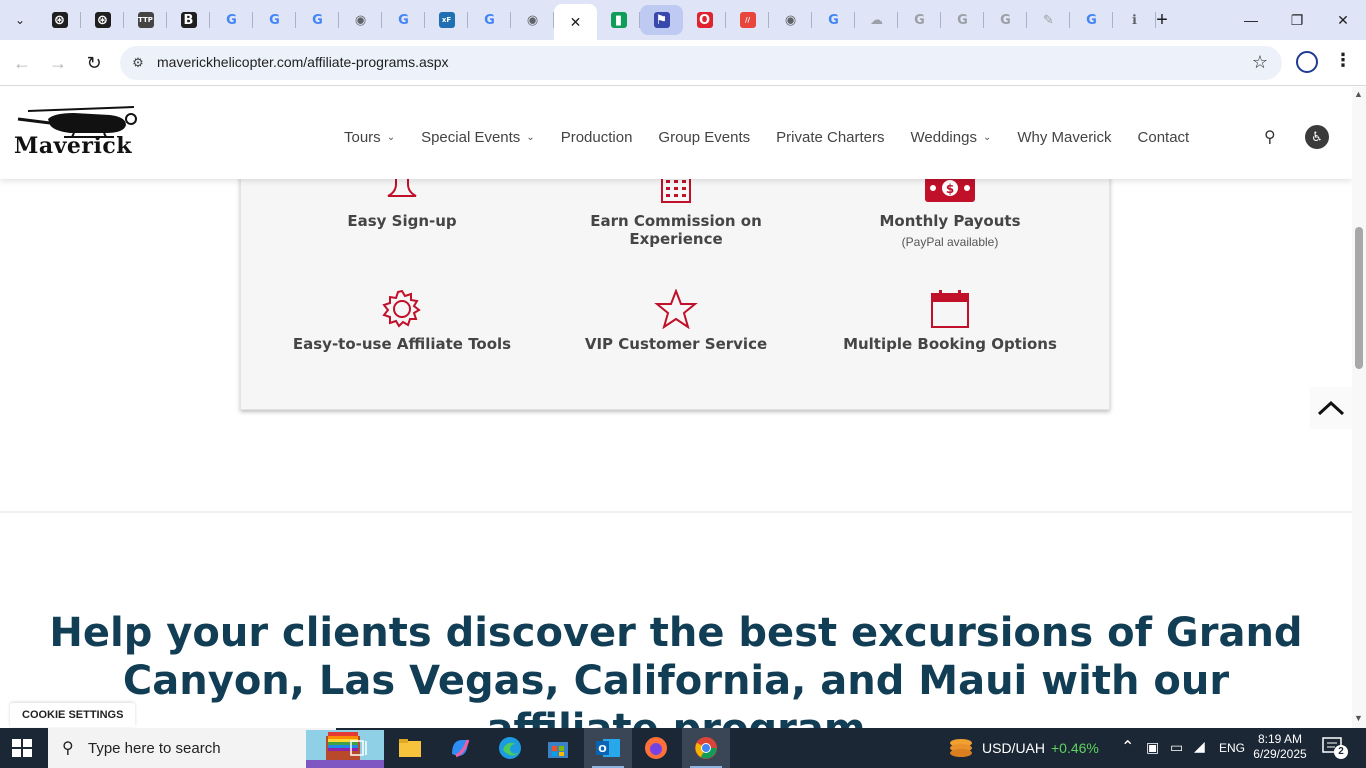 The height and width of the screenshot is (768, 1366). I want to click on taskbar-search-placeholder: Type here to search, so click(154, 748).